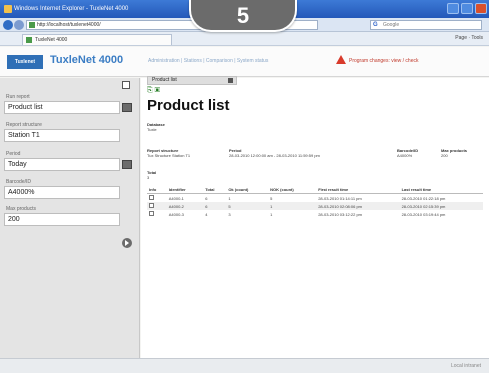 This screenshot has height=373, width=489. I want to click on warning-link: Program changes: view / check, so click(383, 61).